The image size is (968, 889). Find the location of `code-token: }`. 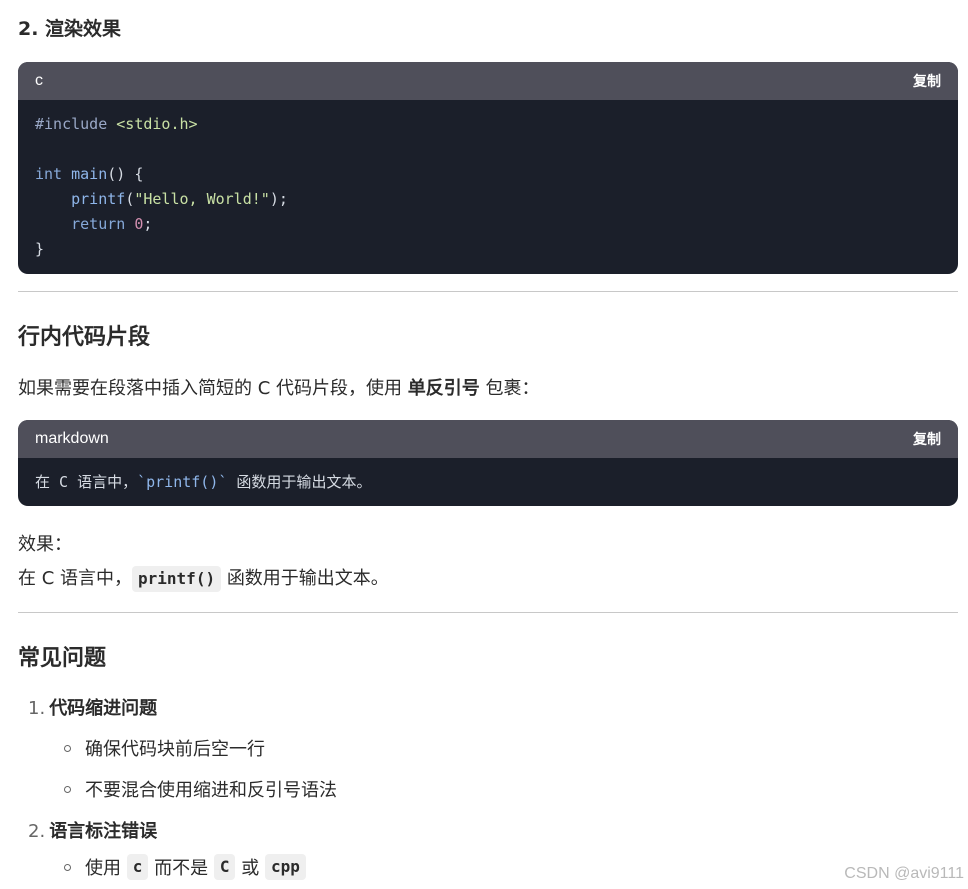

code-token: } is located at coordinates (40, 249).